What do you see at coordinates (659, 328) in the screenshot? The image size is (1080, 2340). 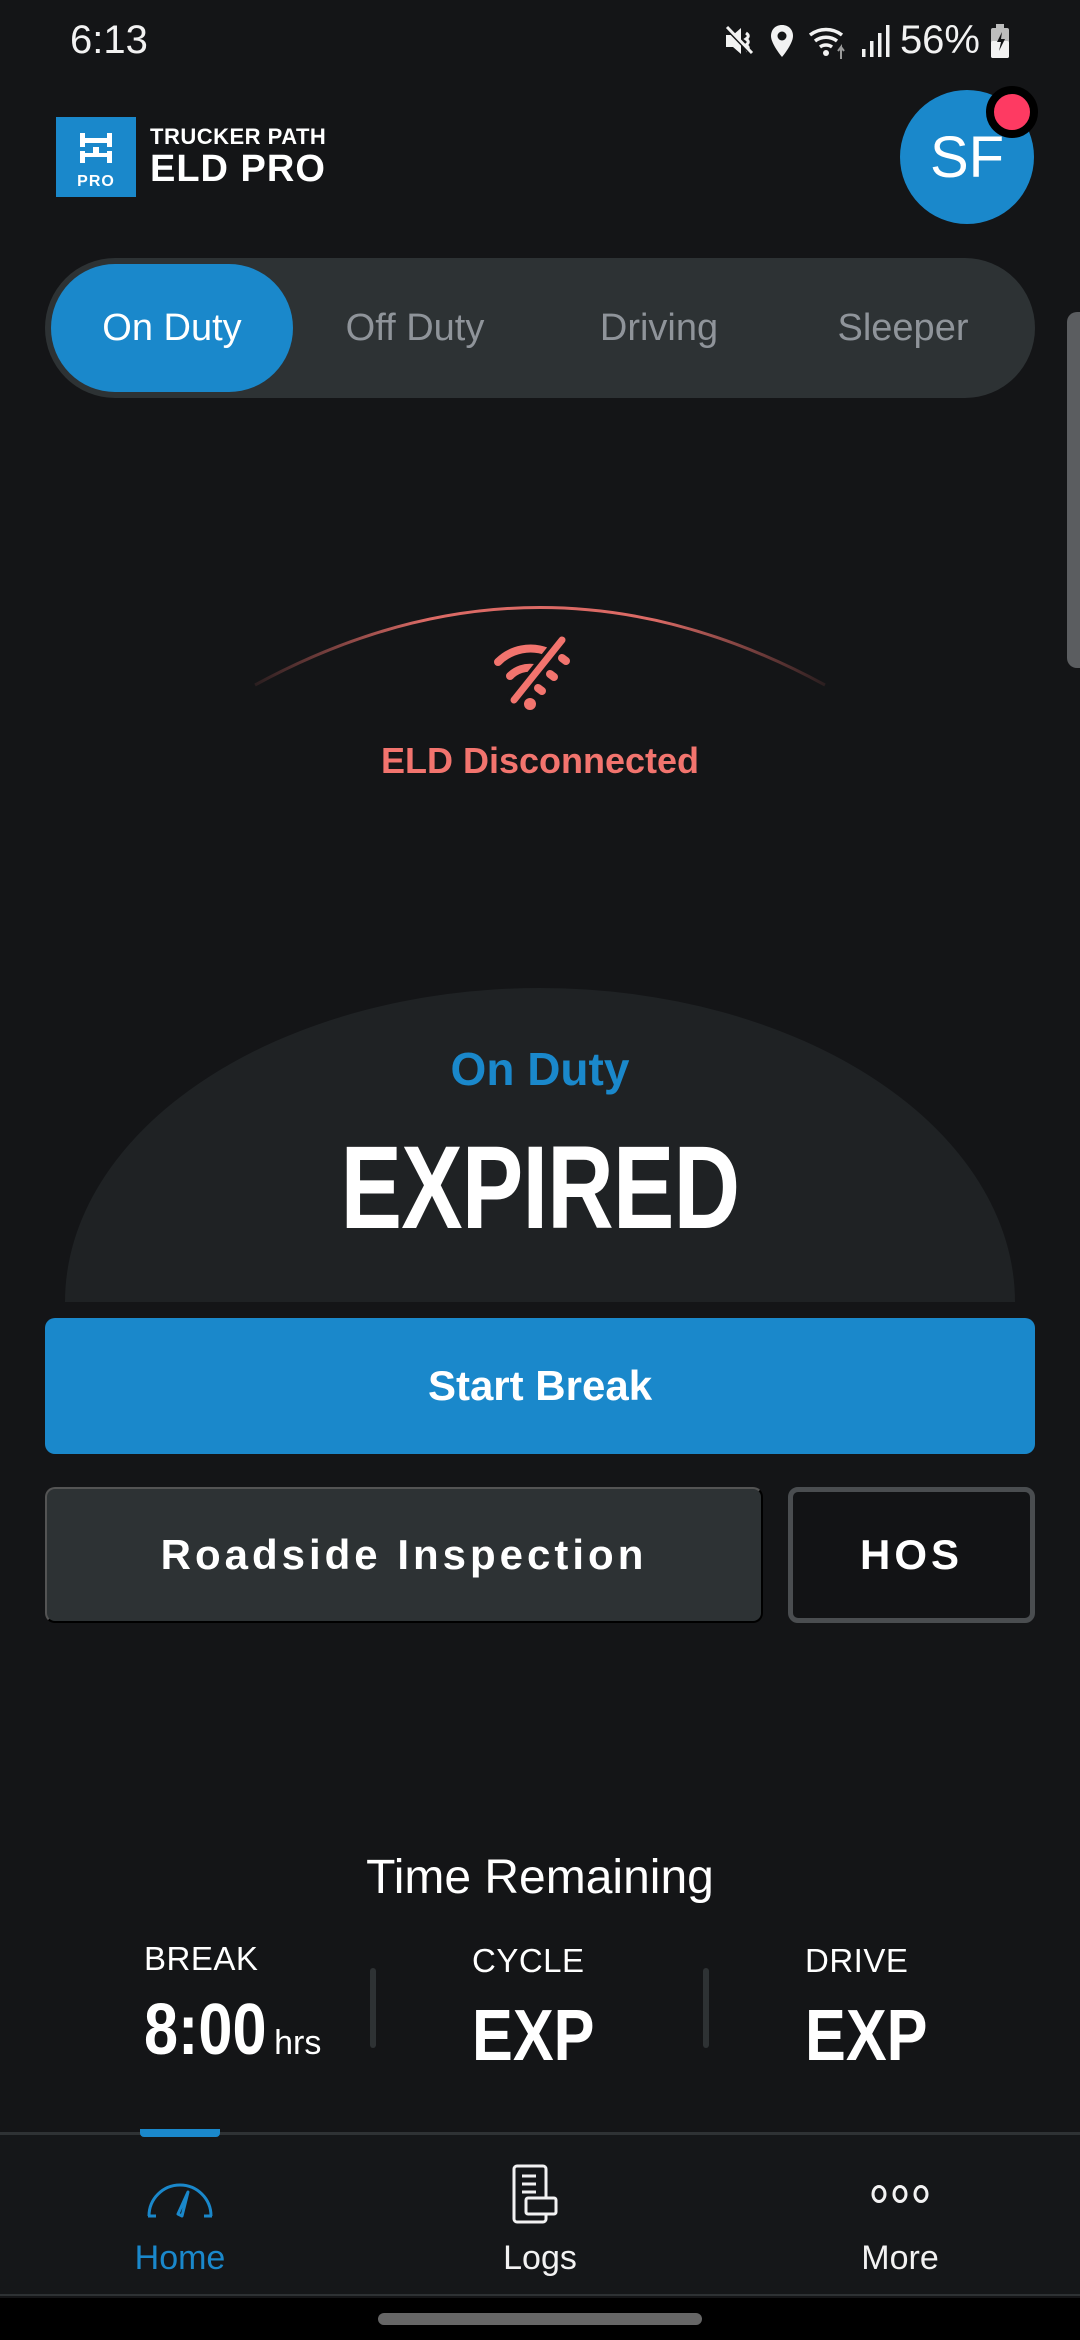 I see `tab-driving: Driving` at bounding box center [659, 328].